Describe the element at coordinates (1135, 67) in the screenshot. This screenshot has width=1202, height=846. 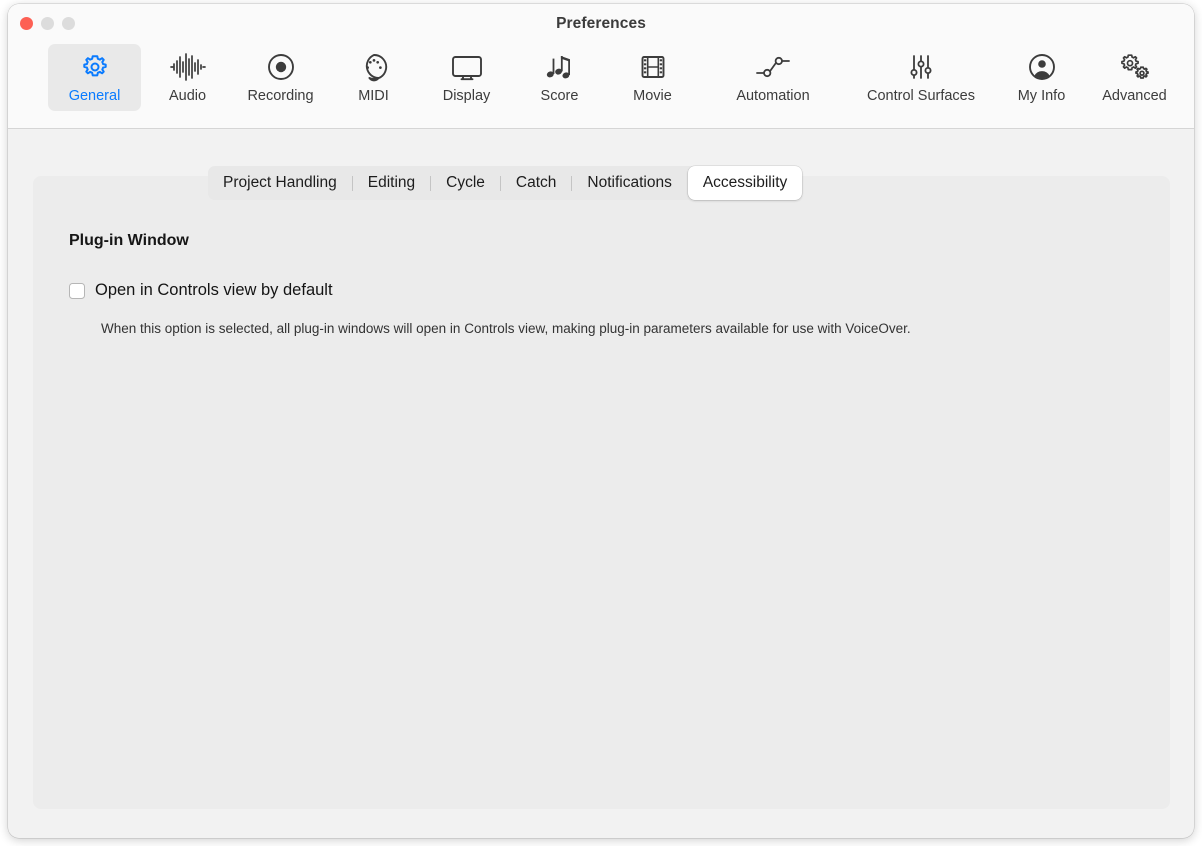
I see `double-gear-icon` at that location.